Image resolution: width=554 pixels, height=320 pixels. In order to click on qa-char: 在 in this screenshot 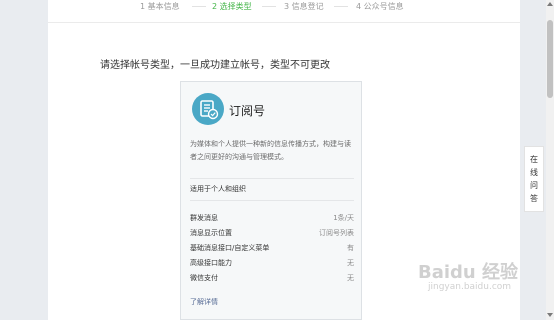, I will do `click(534, 159)`.